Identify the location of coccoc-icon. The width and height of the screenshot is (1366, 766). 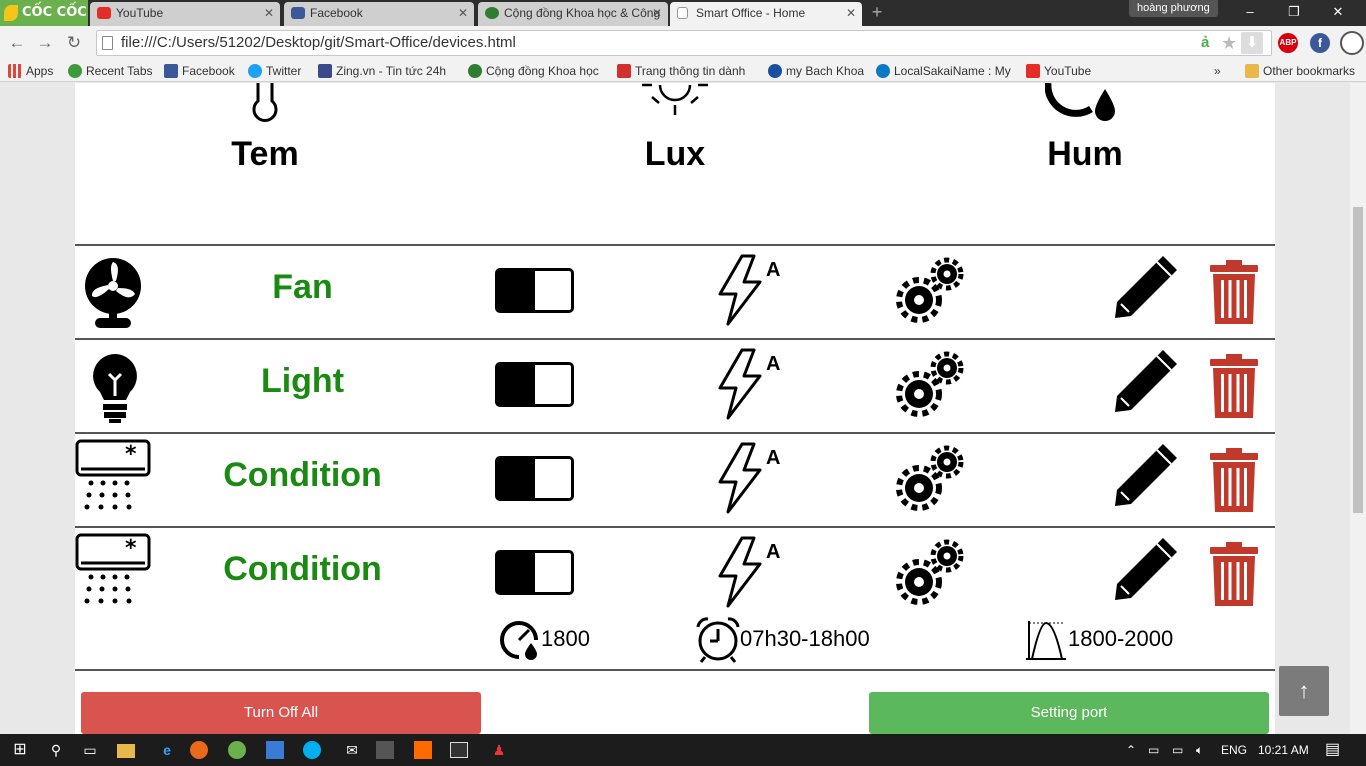
(237, 750).